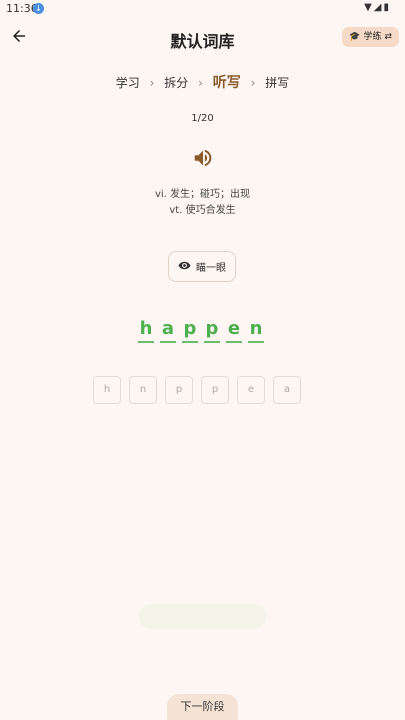 This screenshot has height=720, width=405. Describe the element at coordinates (203, 158) in the screenshot. I see `speaker-icon` at that location.